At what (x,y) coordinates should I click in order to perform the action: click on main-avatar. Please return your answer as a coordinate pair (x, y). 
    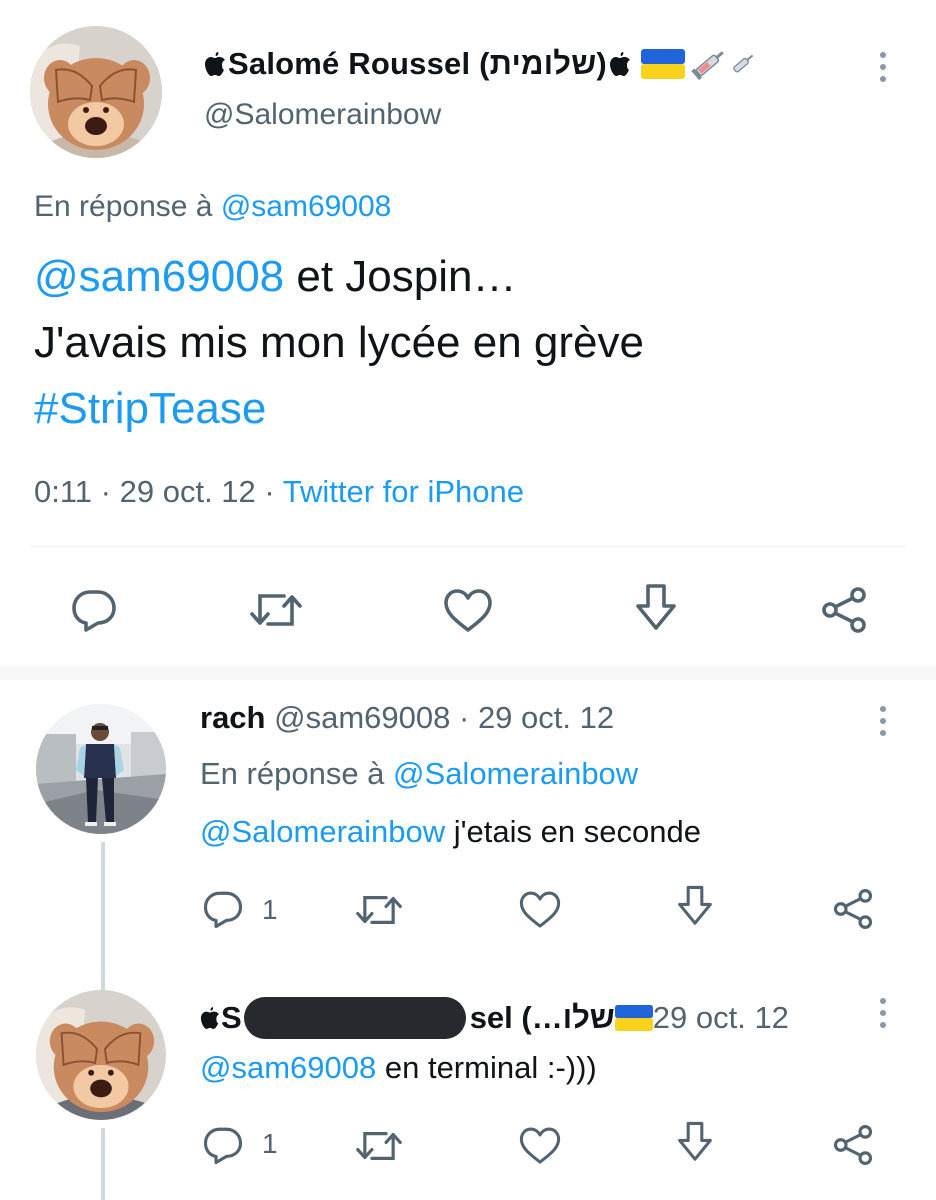
    Looking at the image, I should click on (96, 92).